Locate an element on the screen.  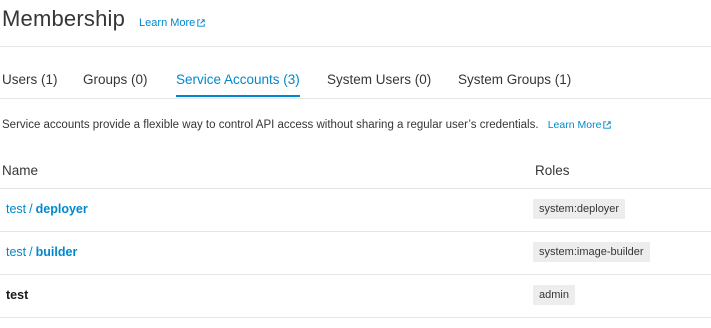
page-header: Membership Learn More is located at coordinates (103, 20).